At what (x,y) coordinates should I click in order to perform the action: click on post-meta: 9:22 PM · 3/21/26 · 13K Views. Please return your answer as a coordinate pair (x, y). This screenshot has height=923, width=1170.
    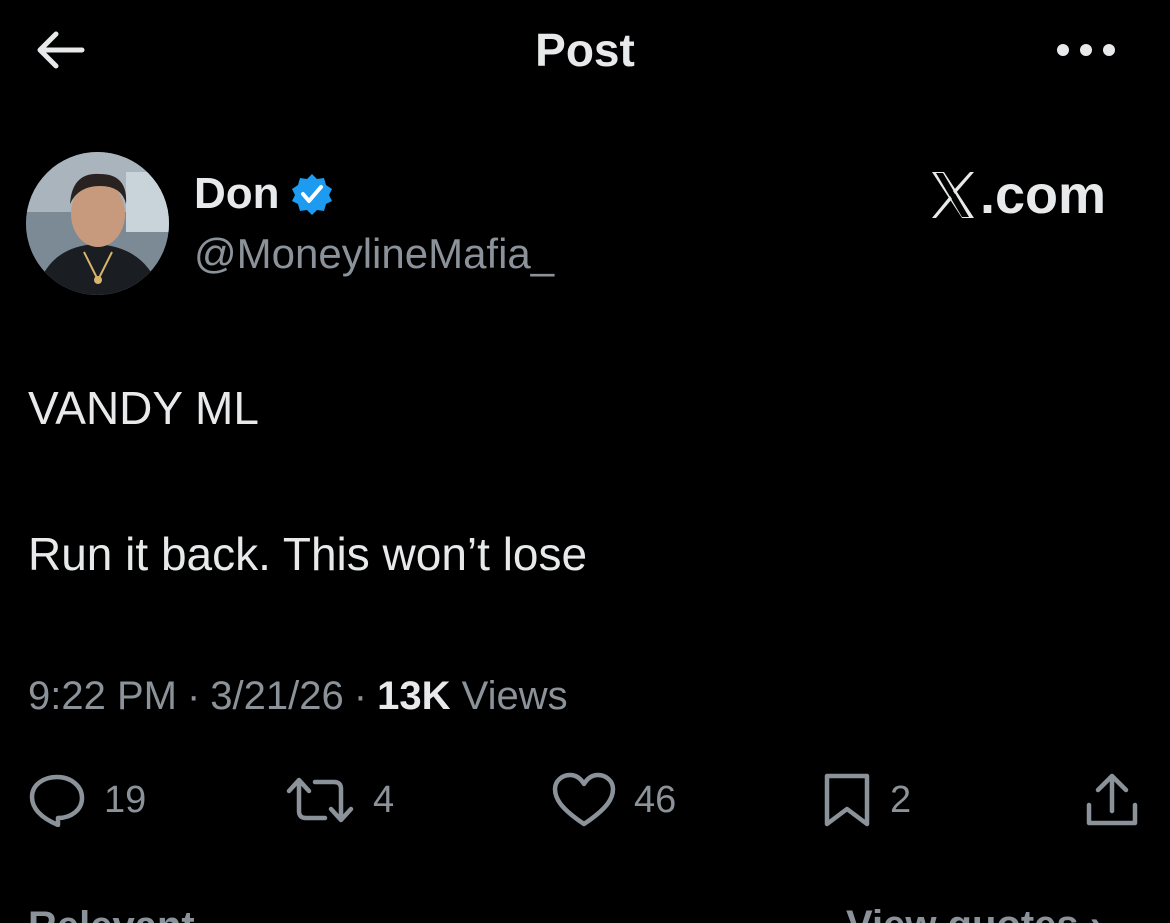
    Looking at the image, I should click on (298, 696).